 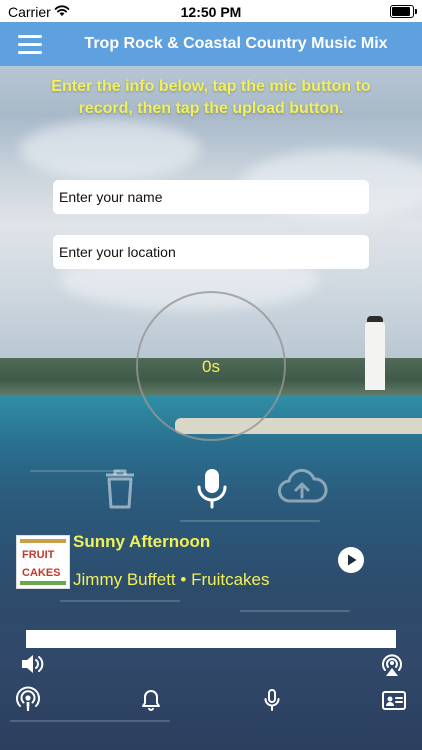 I want to click on nav-bar: Trop Rock & Coastal Country Music Mix, so click(x=211, y=44).